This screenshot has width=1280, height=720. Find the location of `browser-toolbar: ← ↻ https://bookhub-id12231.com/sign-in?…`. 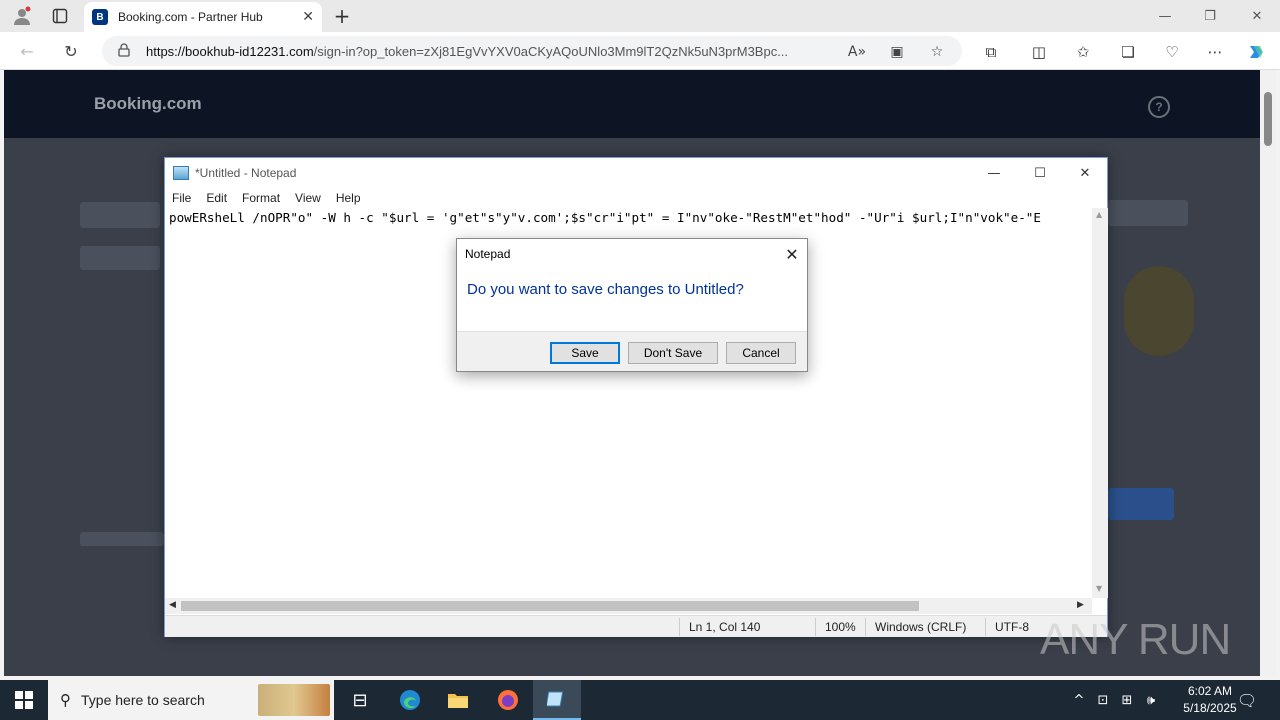

browser-toolbar: ← ↻ https://bookhub-id12231.com/sign-in?… is located at coordinates (640, 51).